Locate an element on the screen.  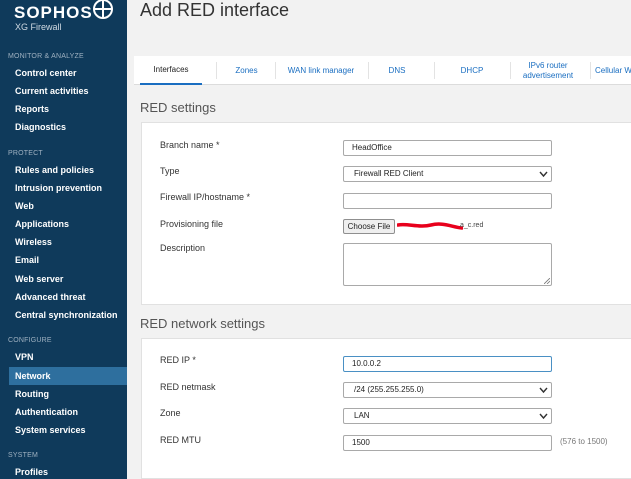
sidebar-item-network: Network is located at coordinates (68, 376).